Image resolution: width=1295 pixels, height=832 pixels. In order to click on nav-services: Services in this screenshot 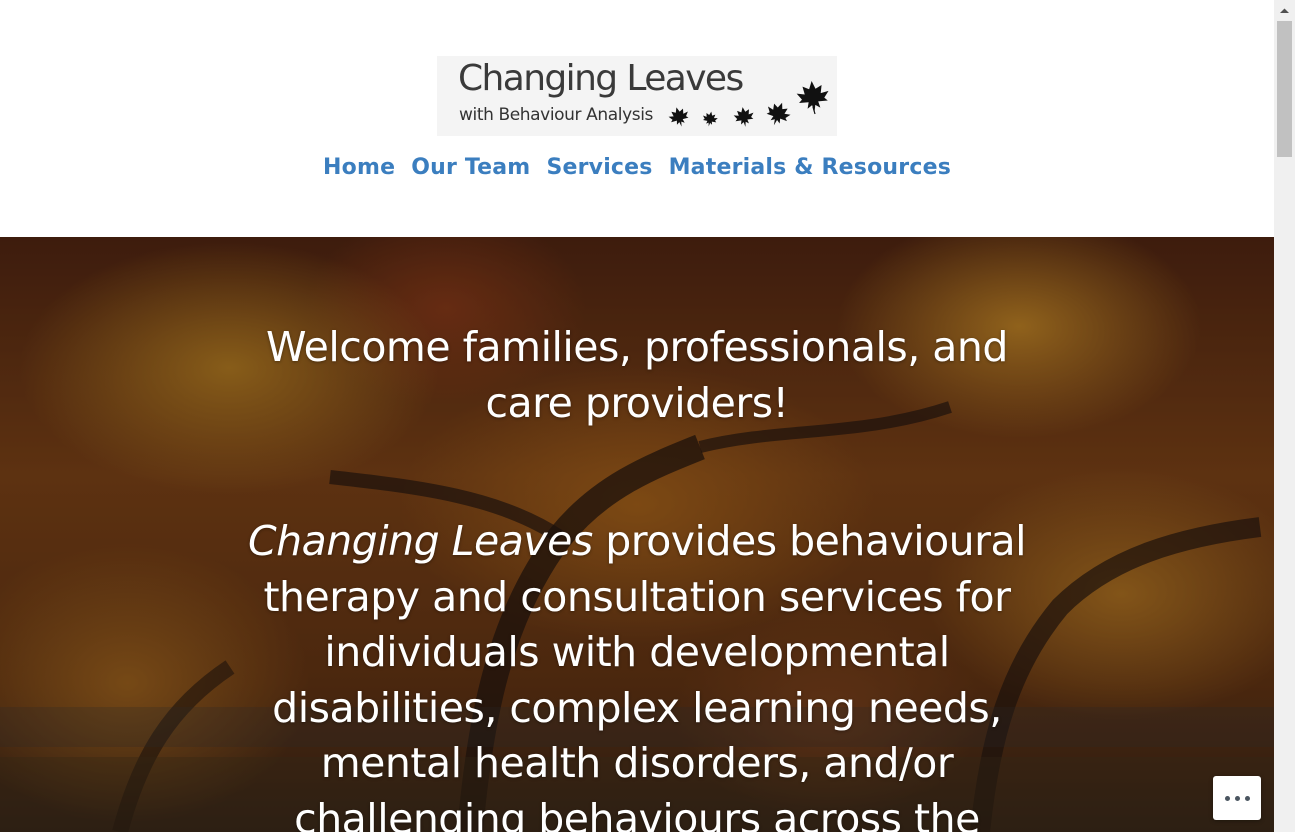, I will do `click(599, 168)`.